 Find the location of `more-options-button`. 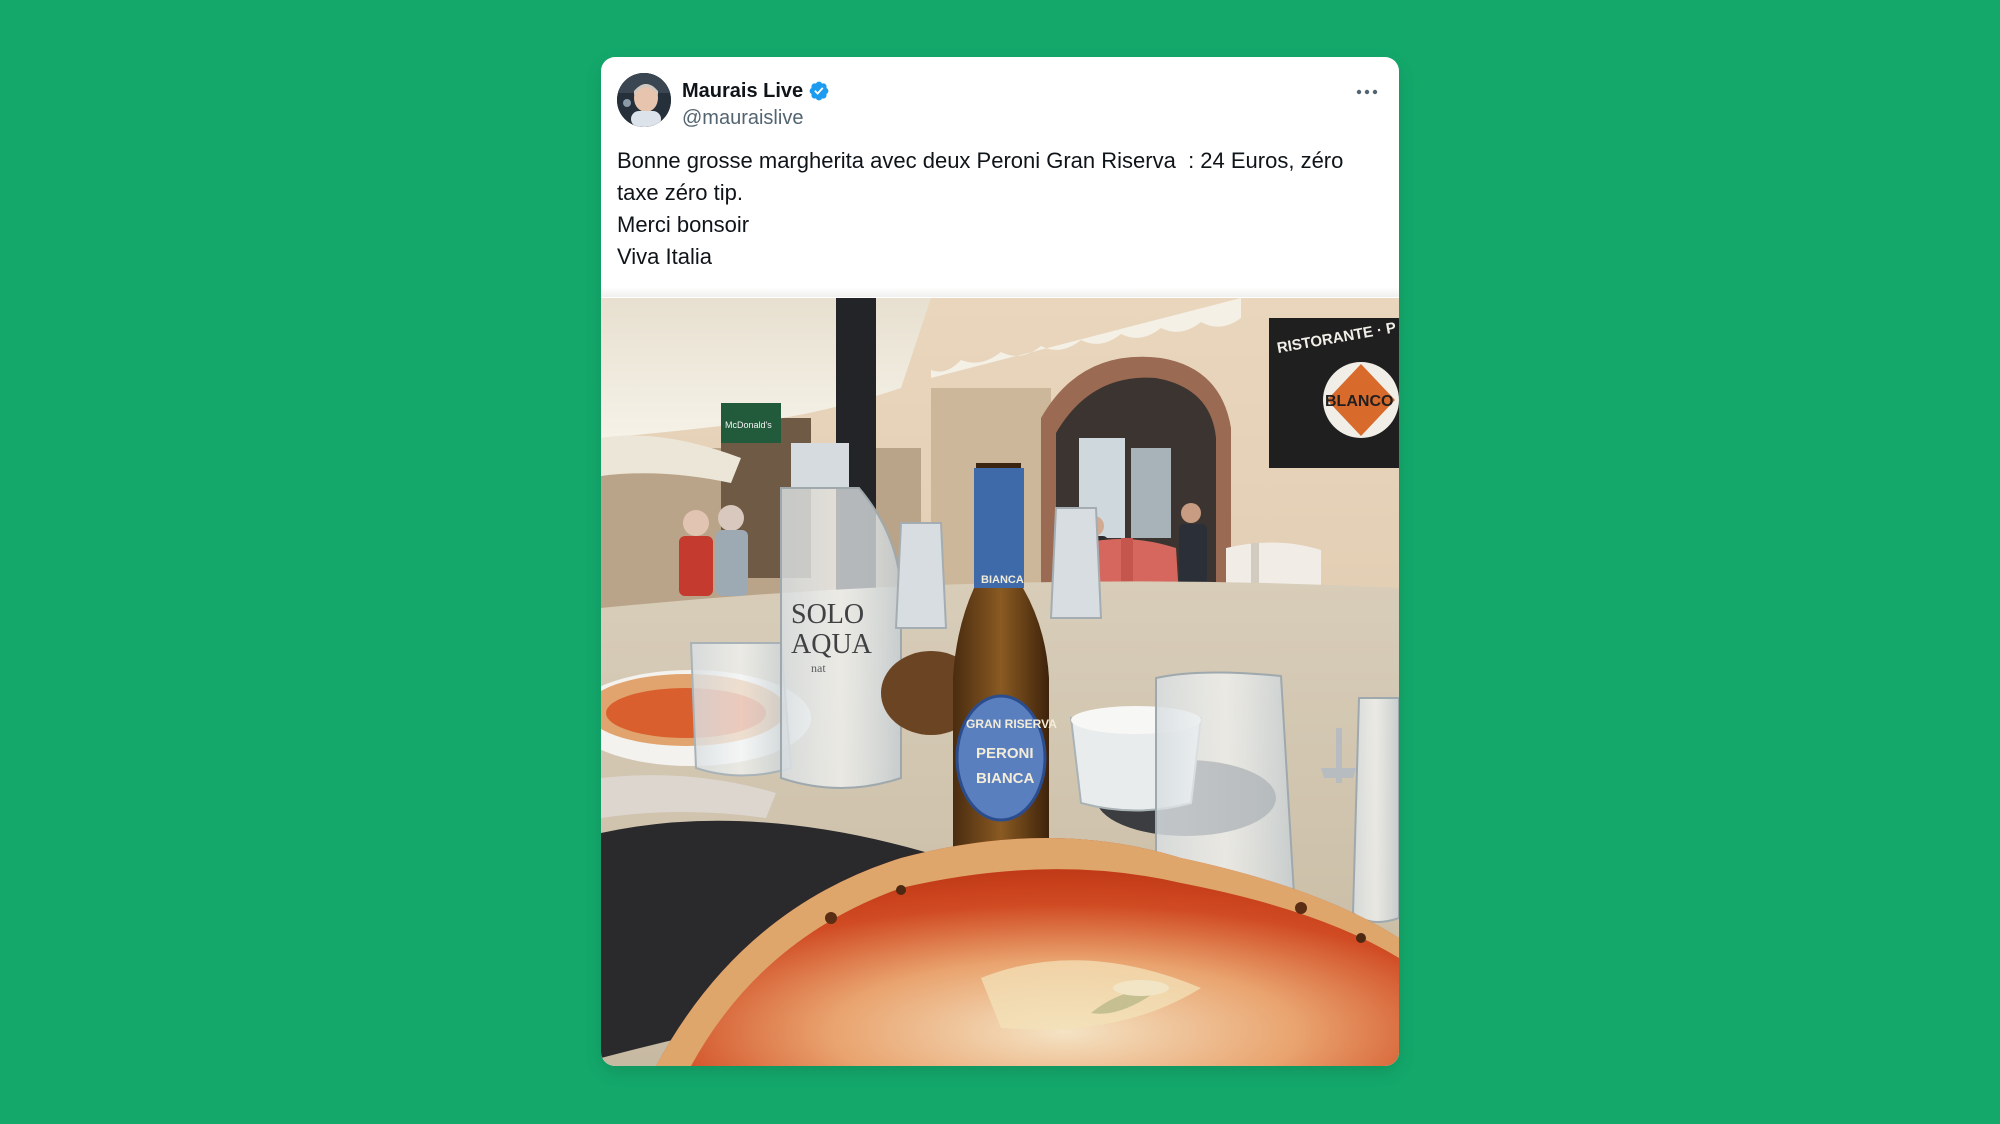

more-options-button is located at coordinates (1367, 92).